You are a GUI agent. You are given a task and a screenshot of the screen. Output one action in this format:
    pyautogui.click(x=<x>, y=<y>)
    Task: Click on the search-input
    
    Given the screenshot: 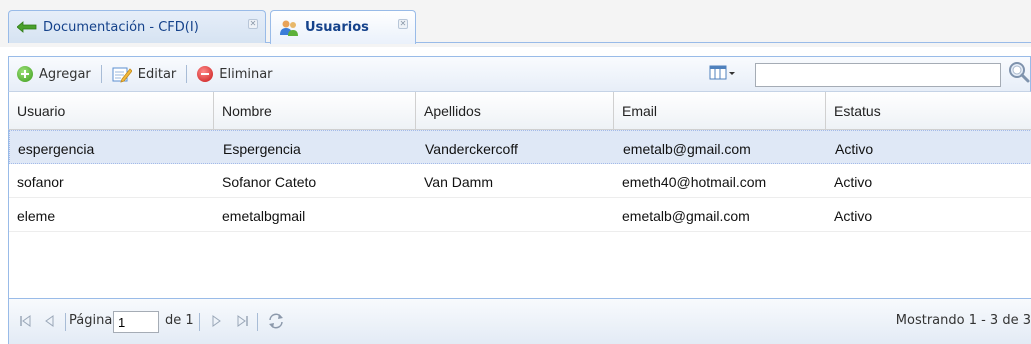 What is the action you would take?
    pyautogui.click(x=878, y=75)
    